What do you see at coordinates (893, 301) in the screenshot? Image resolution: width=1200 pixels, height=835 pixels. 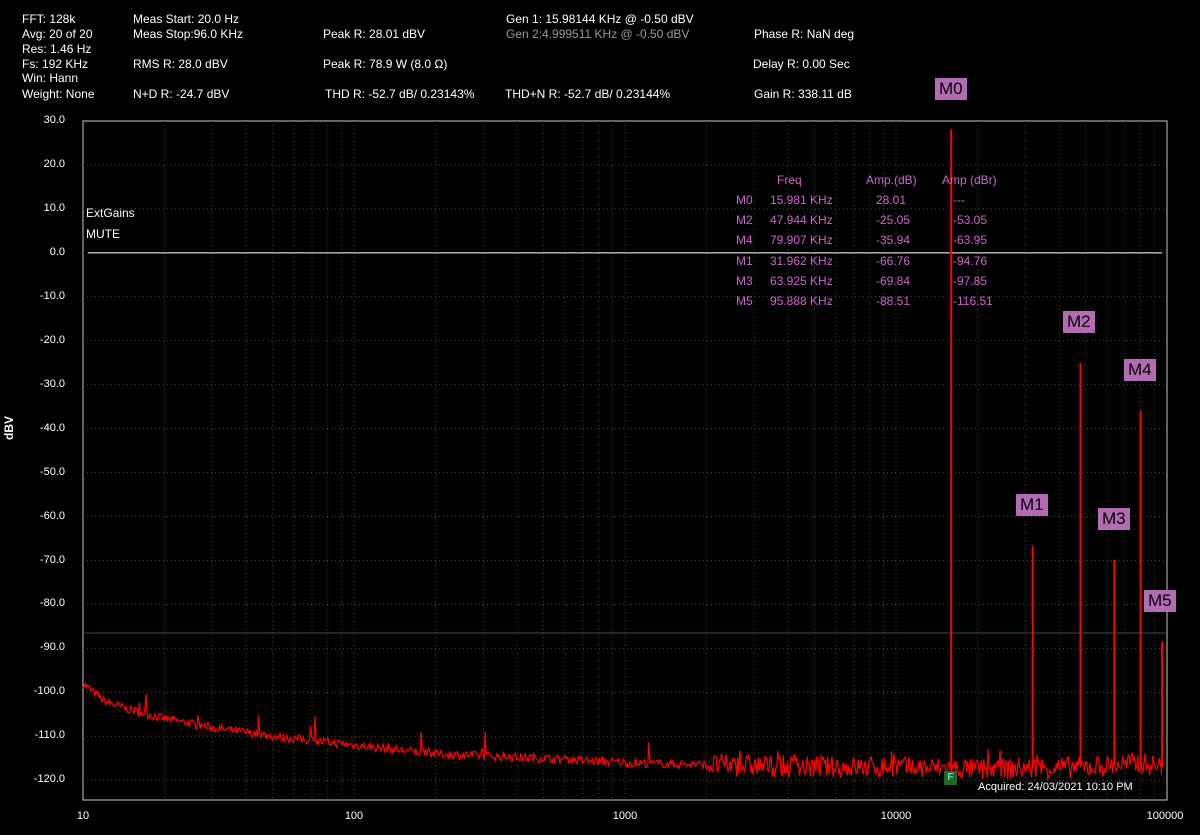 I see `table-cell-amp-db: -88.51` at bounding box center [893, 301].